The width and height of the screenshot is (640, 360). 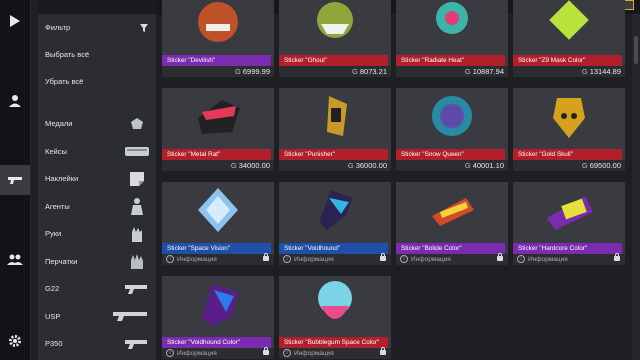 What do you see at coordinates (97, 179) in the screenshot?
I see `category-stickers: Наклейки` at bounding box center [97, 179].